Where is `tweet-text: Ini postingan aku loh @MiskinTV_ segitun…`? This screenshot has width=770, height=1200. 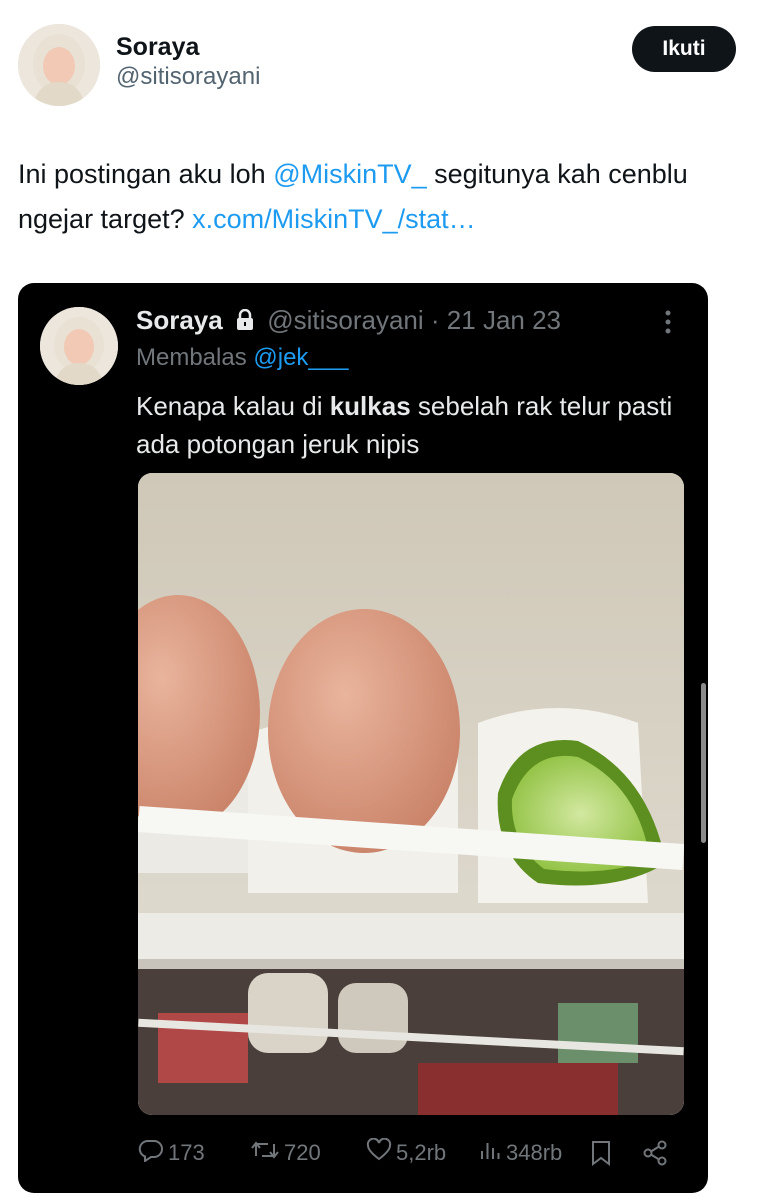
tweet-text: Ini postingan aku loh @MiskinTV_ segitun… is located at coordinates (378, 197).